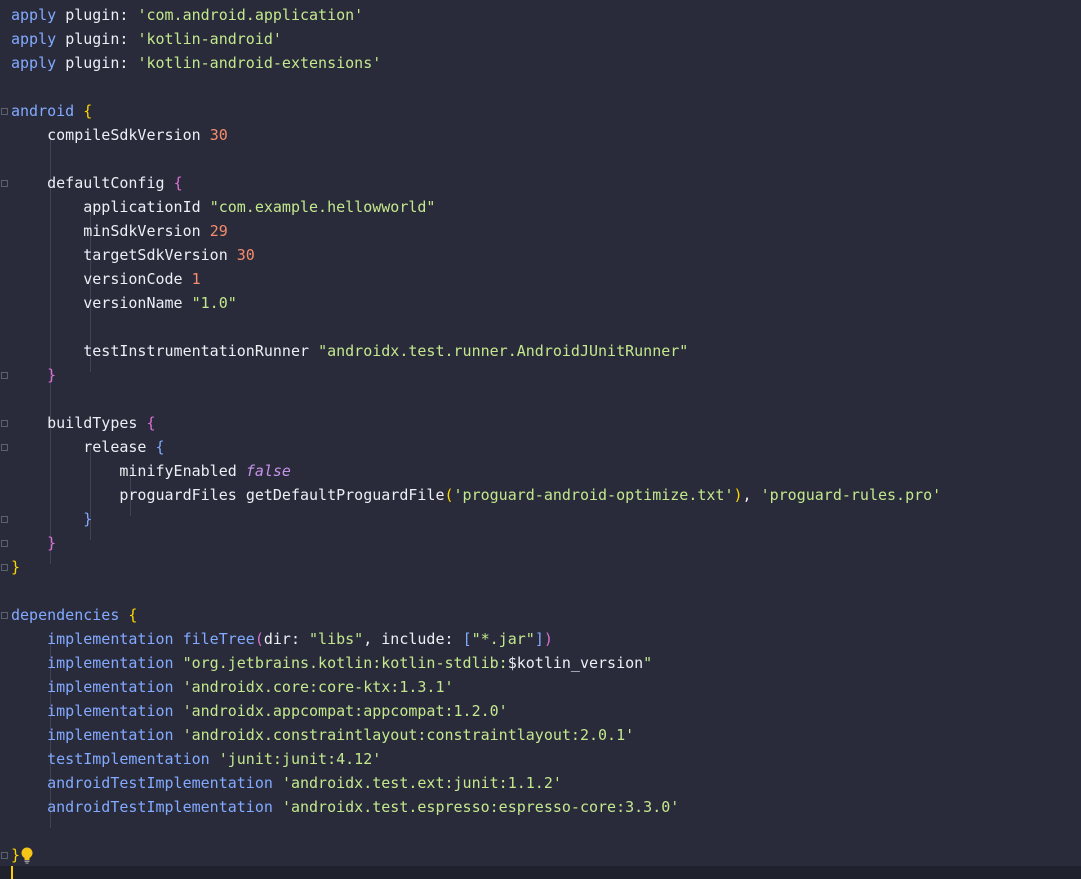  Describe the element at coordinates (250, 15) in the screenshot. I see `code-token: 'com.android.application'` at that location.